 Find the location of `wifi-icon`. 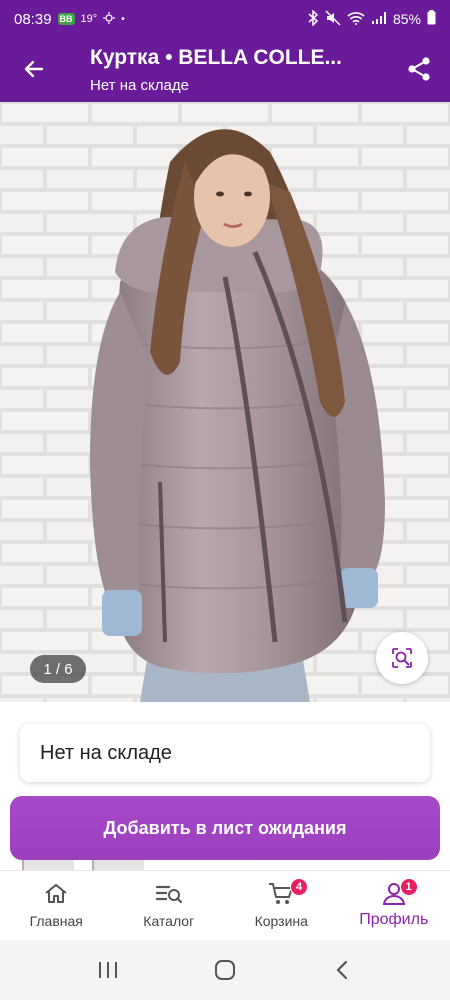

wifi-icon is located at coordinates (356, 19).